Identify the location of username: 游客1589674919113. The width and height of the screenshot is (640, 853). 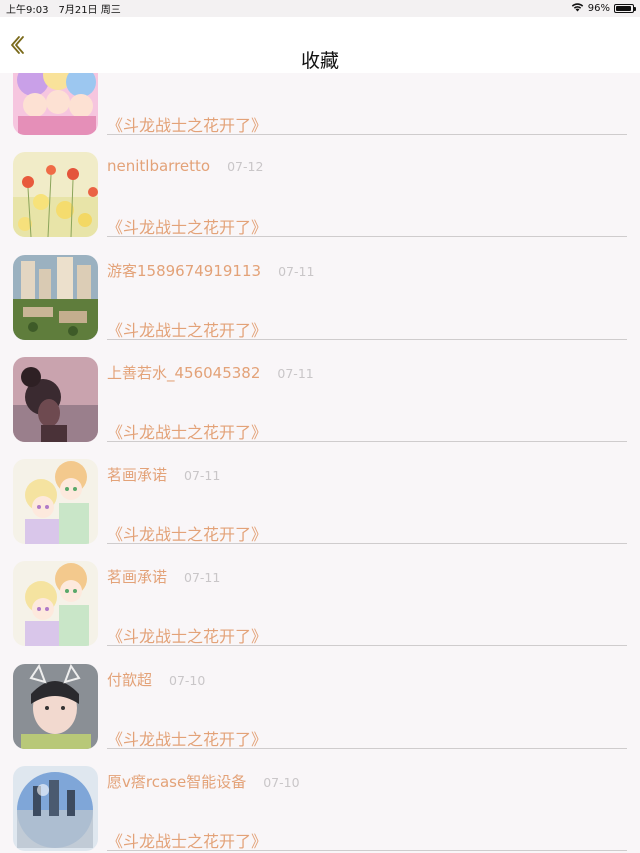
(184, 270).